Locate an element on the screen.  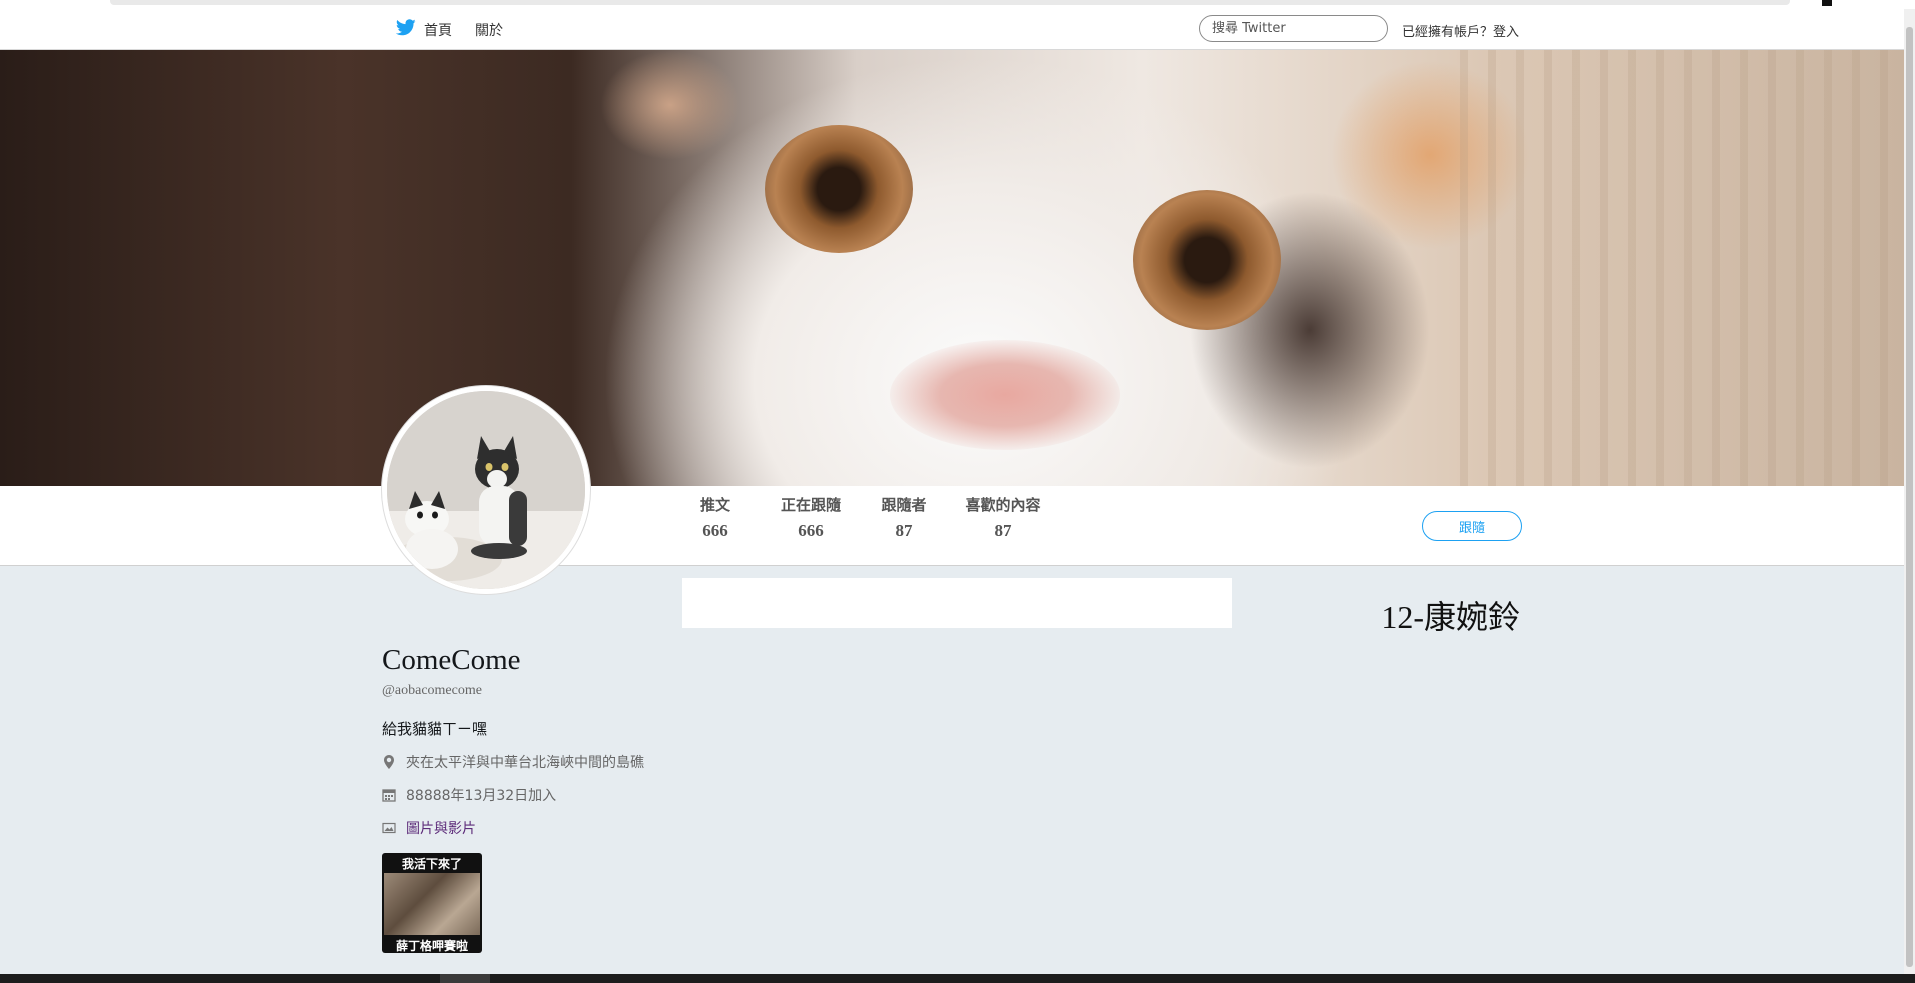
login-prompt: 已經擁有帳戶？登入 is located at coordinates (1460, 30).